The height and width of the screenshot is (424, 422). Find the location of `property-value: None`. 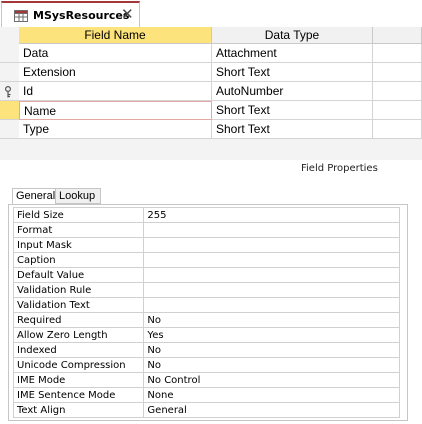

property-value: None is located at coordinates (271, 395).